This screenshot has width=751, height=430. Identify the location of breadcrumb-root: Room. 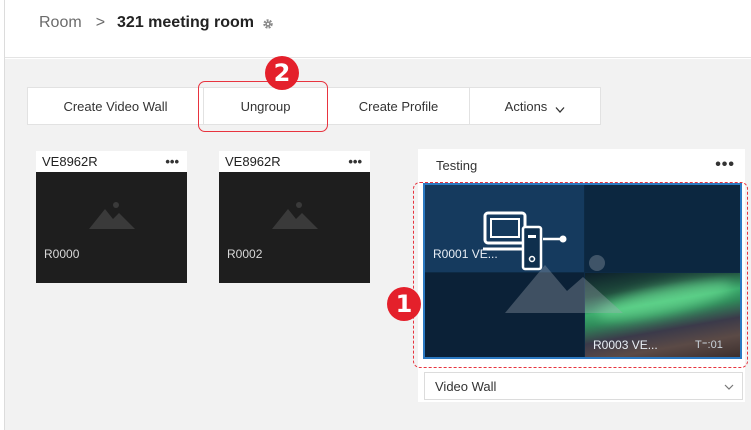
(60, 23).